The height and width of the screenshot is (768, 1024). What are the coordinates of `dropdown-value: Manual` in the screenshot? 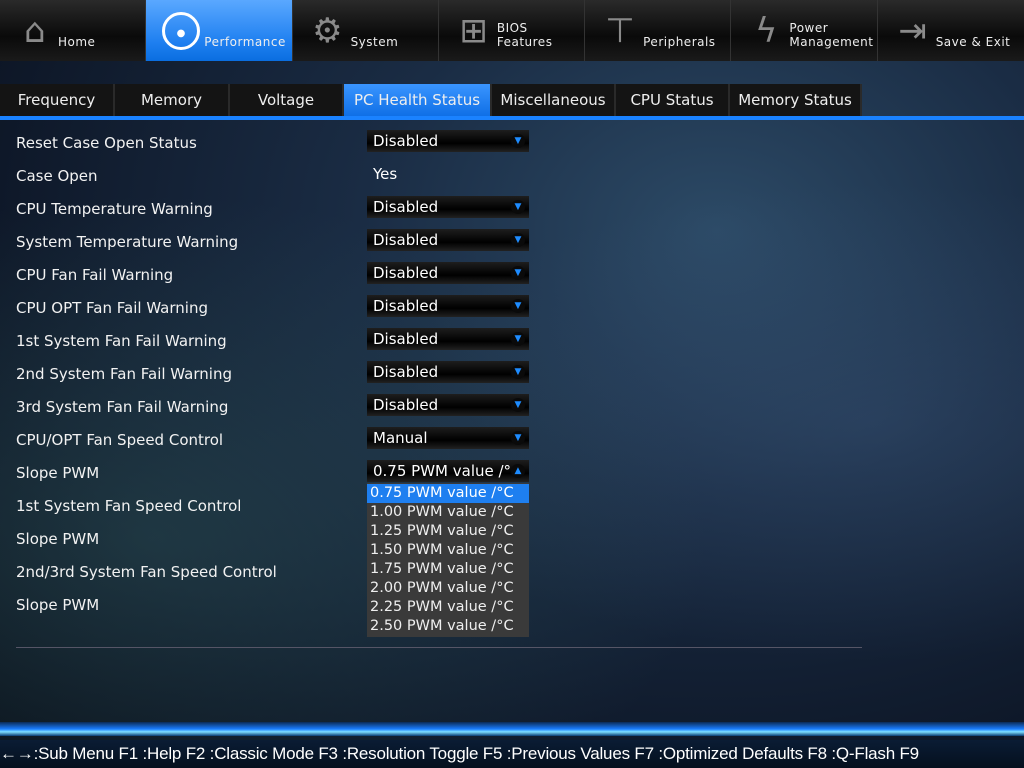 It's located at (400, 438).